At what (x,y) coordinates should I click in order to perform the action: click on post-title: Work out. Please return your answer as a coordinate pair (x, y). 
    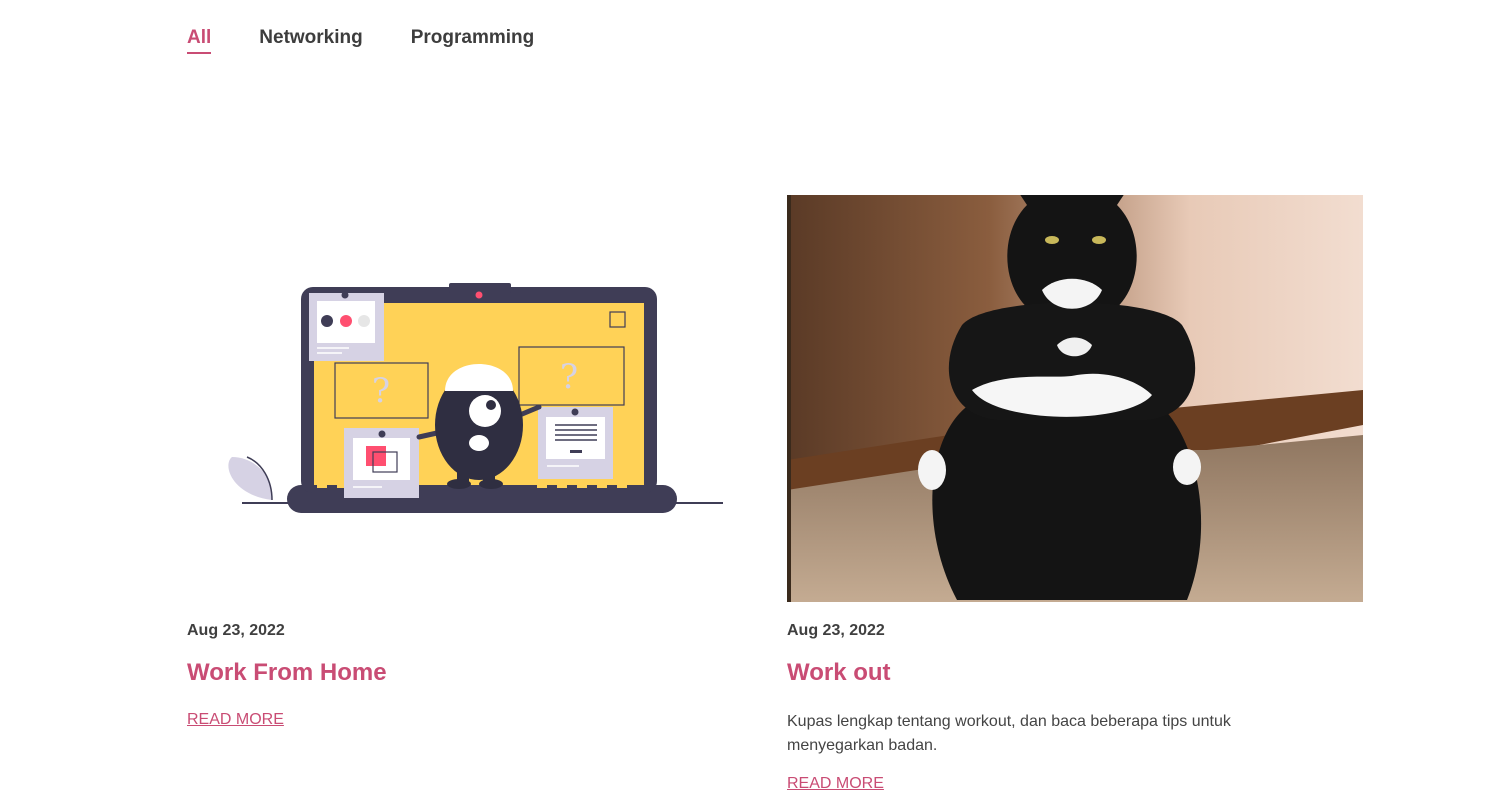
    Looking at the image, I should click on (839, 673).